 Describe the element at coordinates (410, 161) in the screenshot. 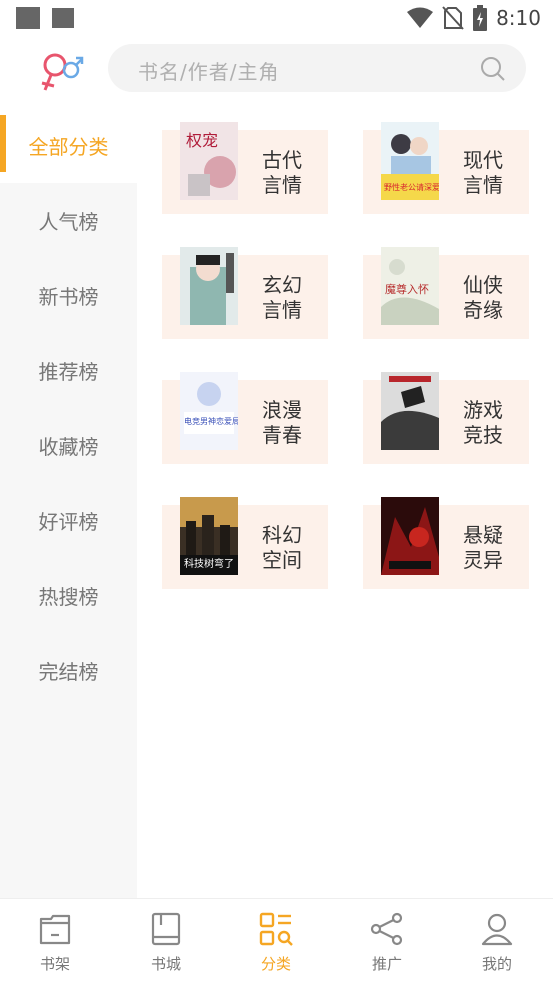

I see `book-cover: 野性老公请深爱!` at that location.